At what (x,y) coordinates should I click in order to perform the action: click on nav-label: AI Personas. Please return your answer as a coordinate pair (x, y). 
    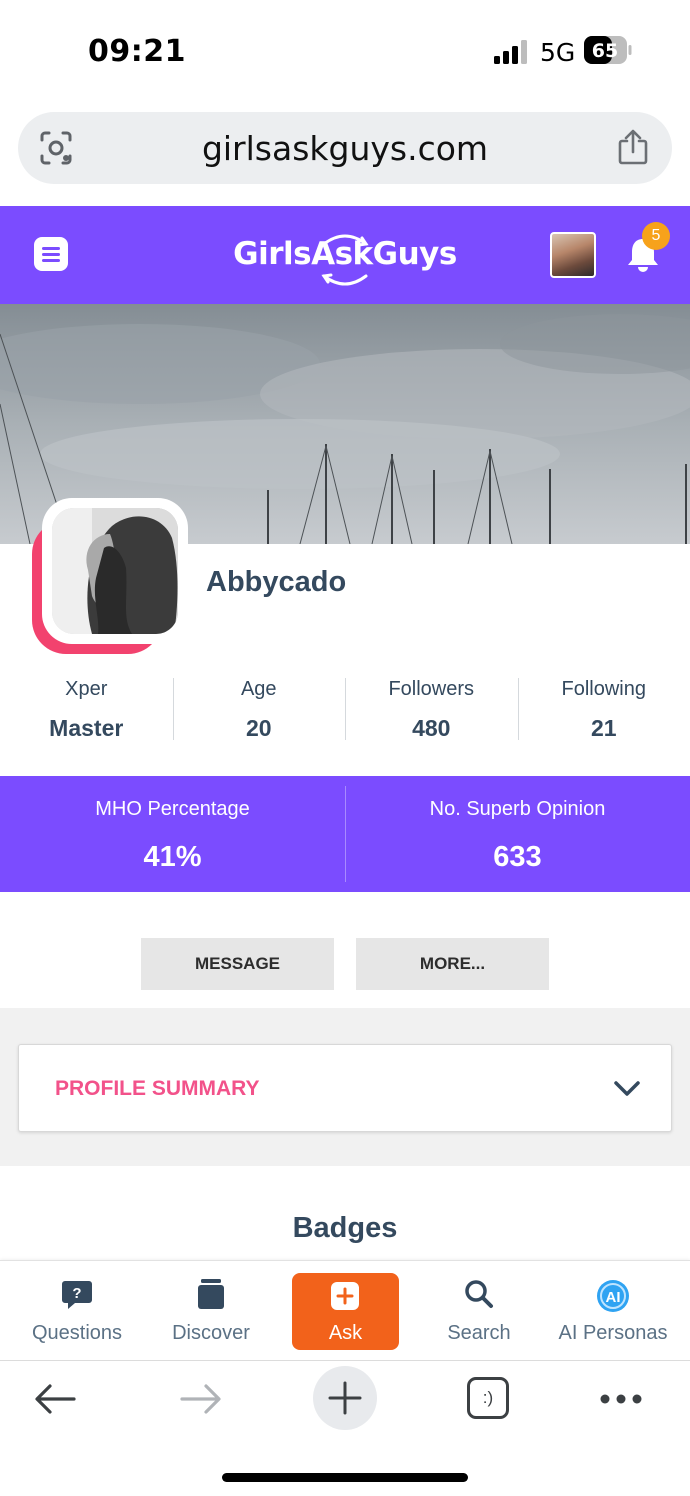
    Looking at the image, I should click on (613, 1333).